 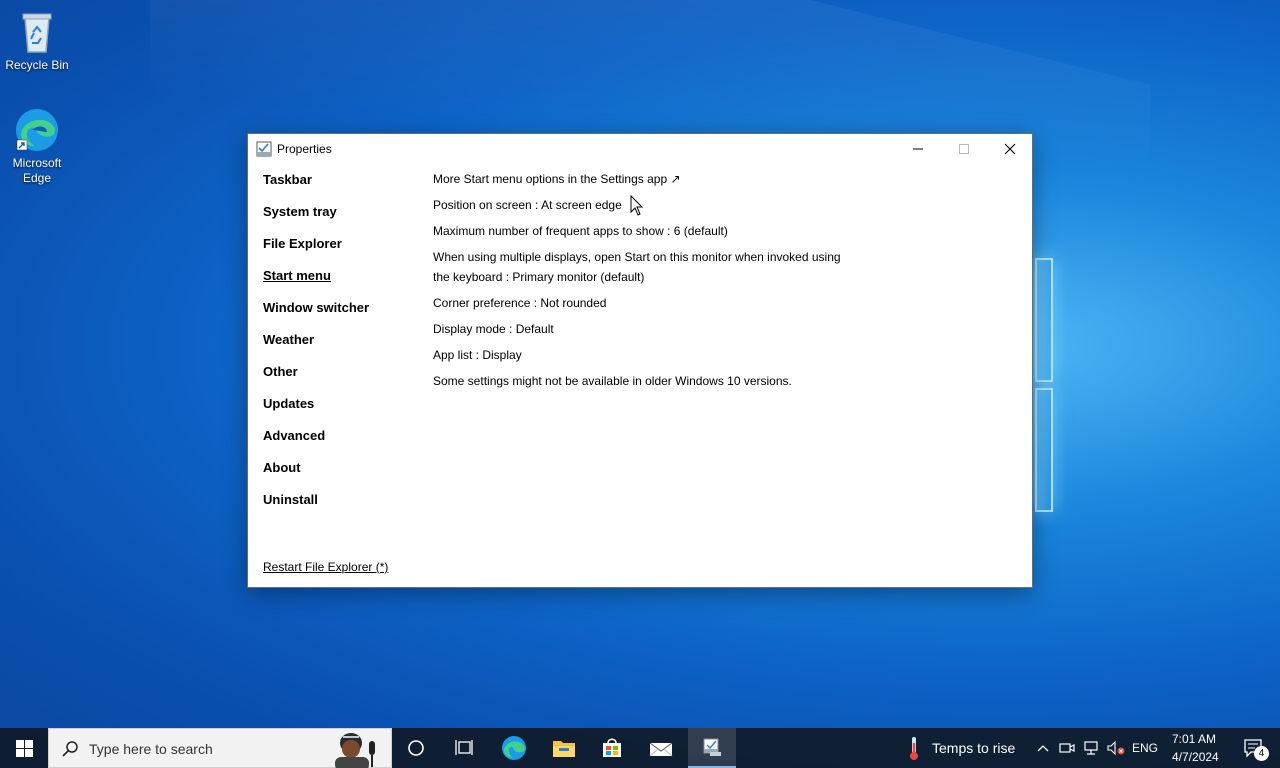 I want to click on volume-muted-icon, so click(x=1116, y=748).